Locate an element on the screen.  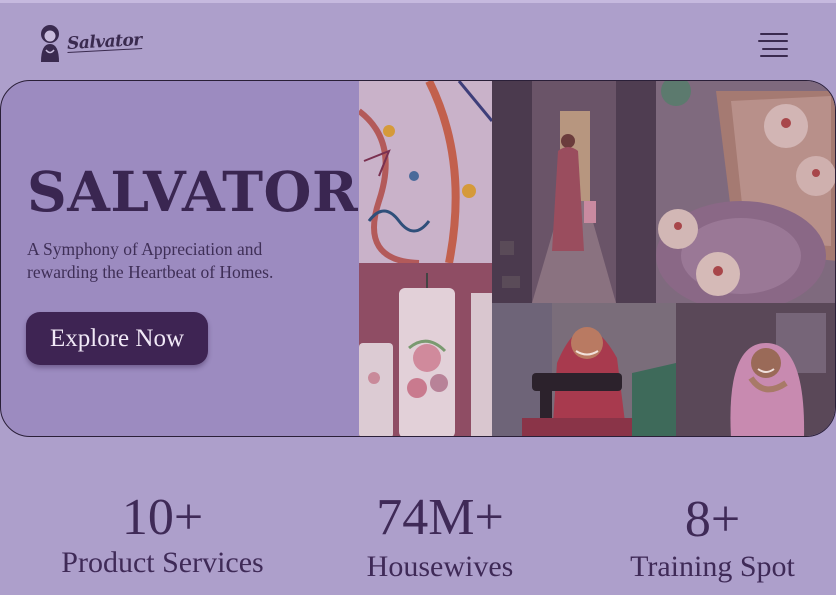
brand-logo: Salvator is located at coordinates (88, 42).